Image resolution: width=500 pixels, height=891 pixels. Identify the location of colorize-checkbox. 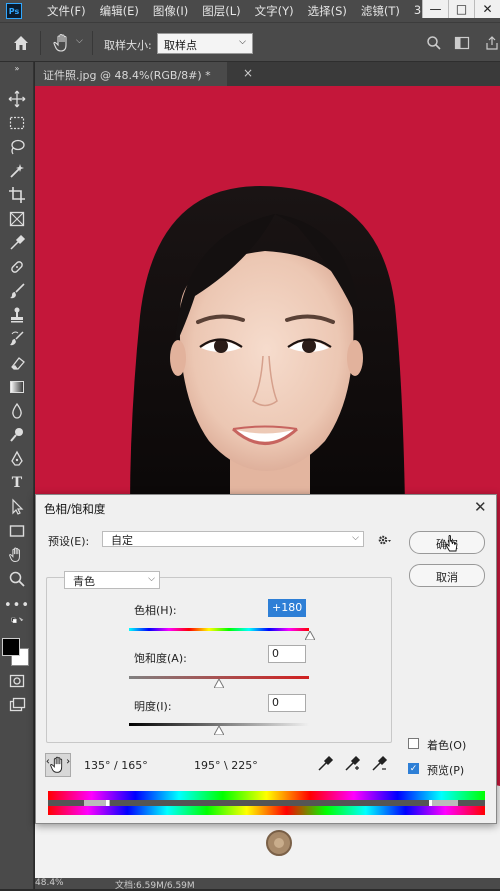
(413, 743).